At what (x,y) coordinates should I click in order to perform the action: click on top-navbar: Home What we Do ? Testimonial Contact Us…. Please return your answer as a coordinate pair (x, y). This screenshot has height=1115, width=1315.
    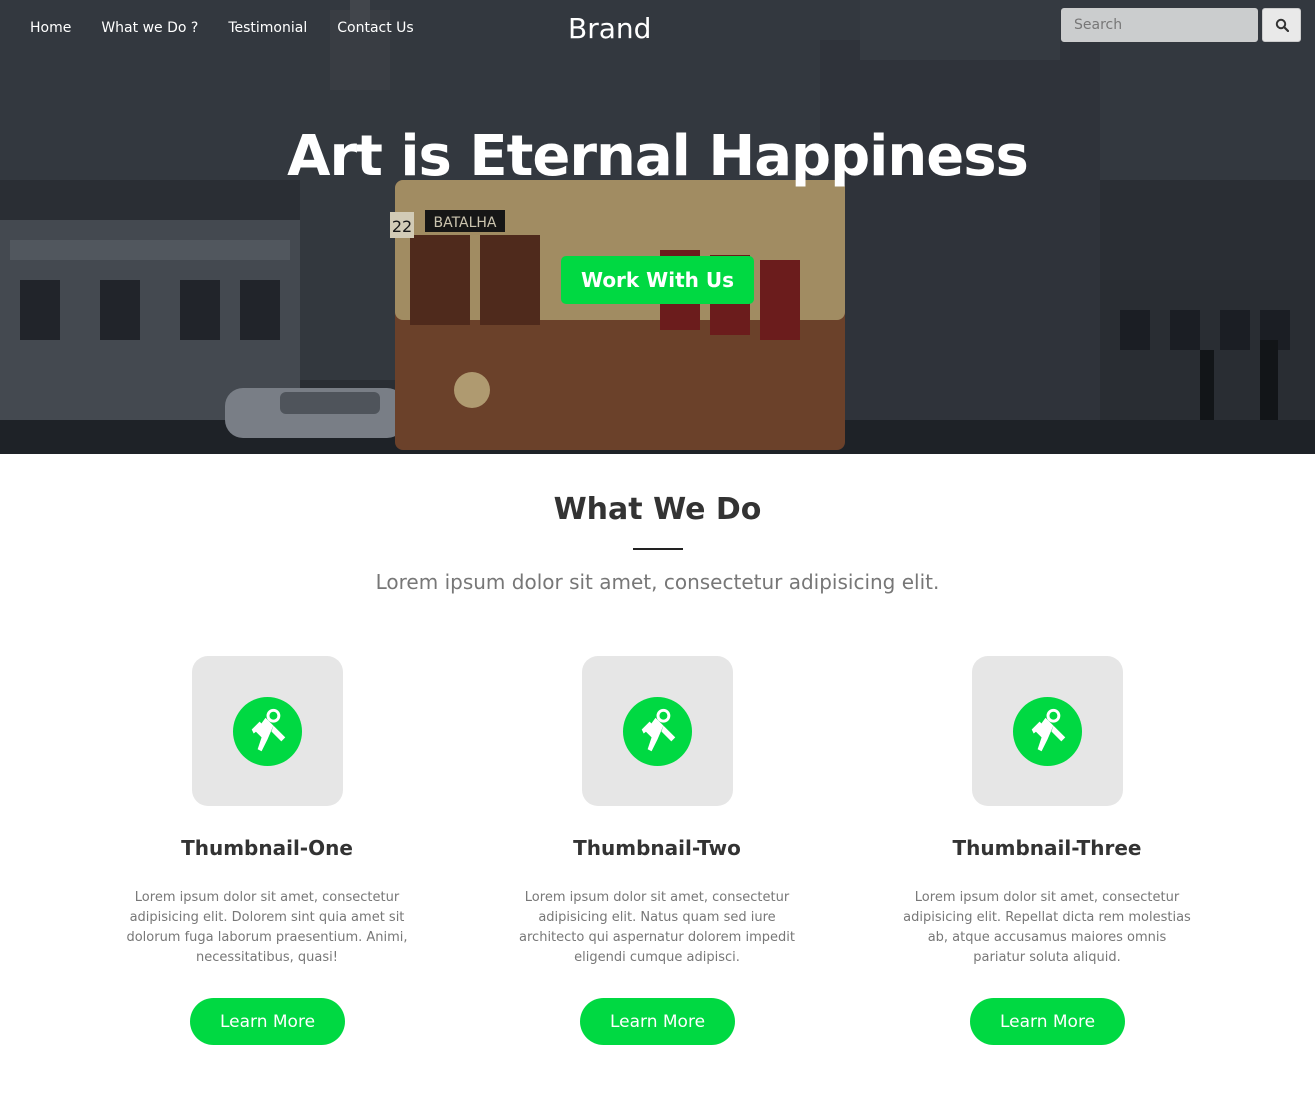
    Looking at the image, I should click on (657, 30).